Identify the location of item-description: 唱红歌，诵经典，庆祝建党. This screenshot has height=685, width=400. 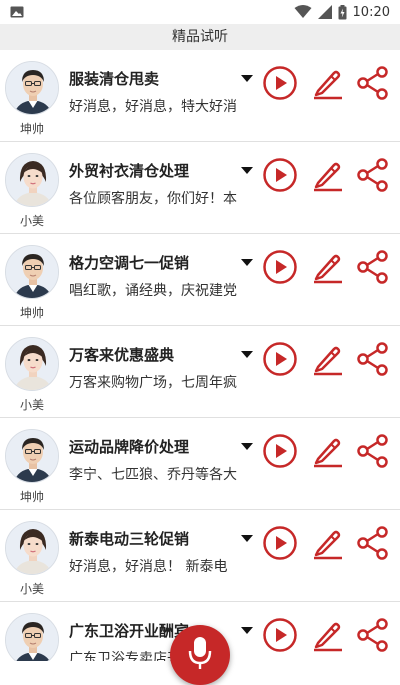
(153, 291).